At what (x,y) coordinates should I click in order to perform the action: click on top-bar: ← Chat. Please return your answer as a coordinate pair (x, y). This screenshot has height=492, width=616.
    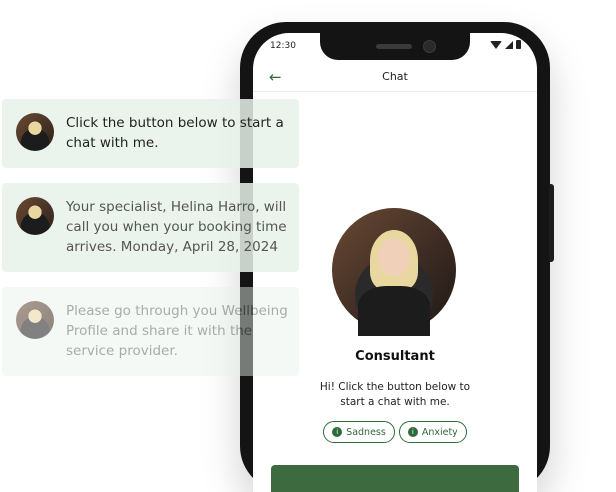
    Looking at the image, I should click on (395, 78).